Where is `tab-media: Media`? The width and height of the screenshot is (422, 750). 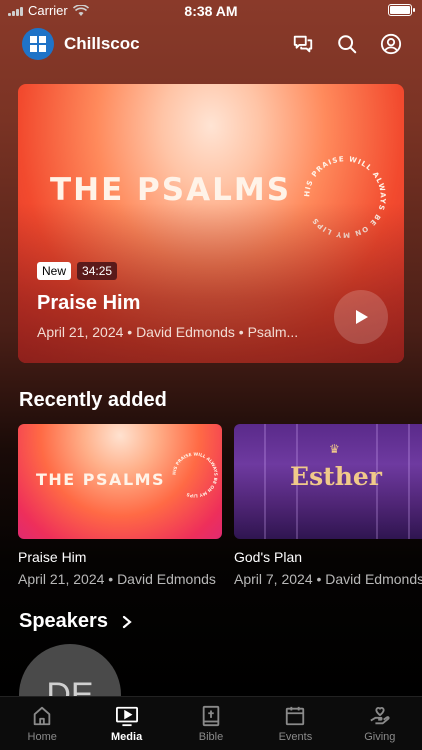 tab-media: Media is located at coordinates (126, 723).